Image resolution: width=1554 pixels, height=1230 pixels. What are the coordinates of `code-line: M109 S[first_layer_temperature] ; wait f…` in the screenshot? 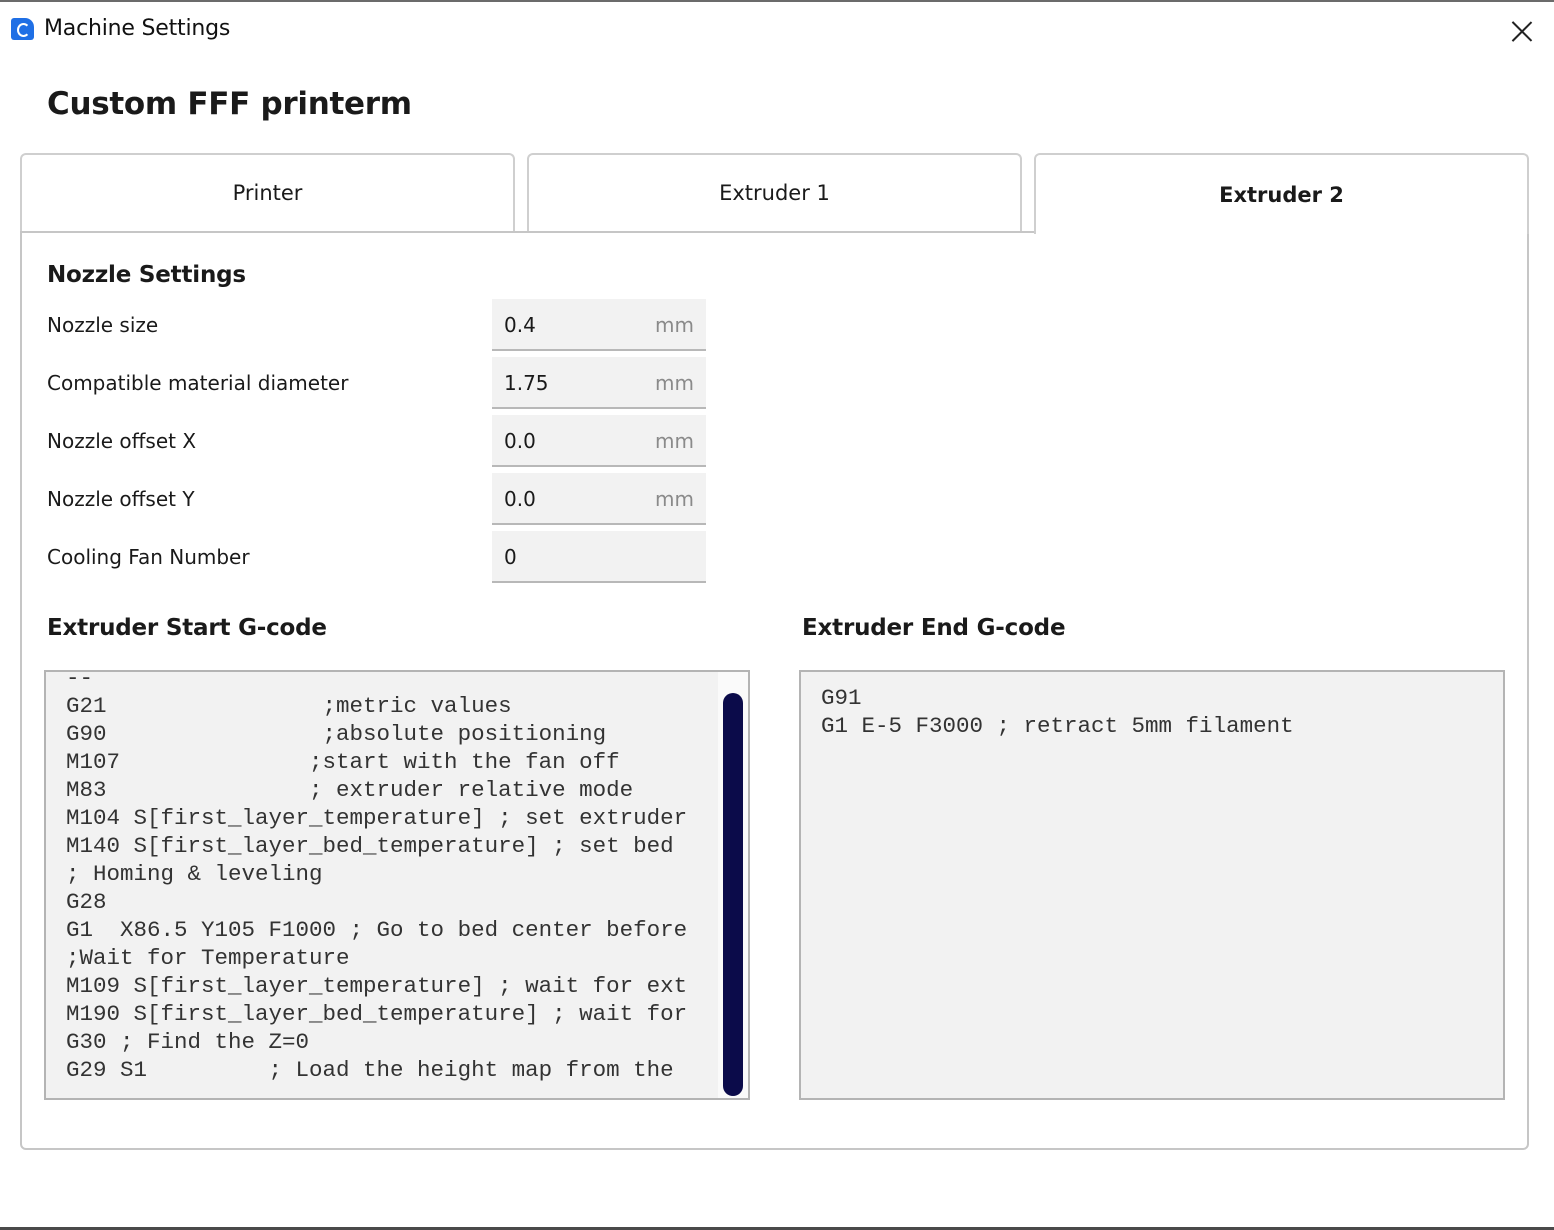 It's located at (377, 986).